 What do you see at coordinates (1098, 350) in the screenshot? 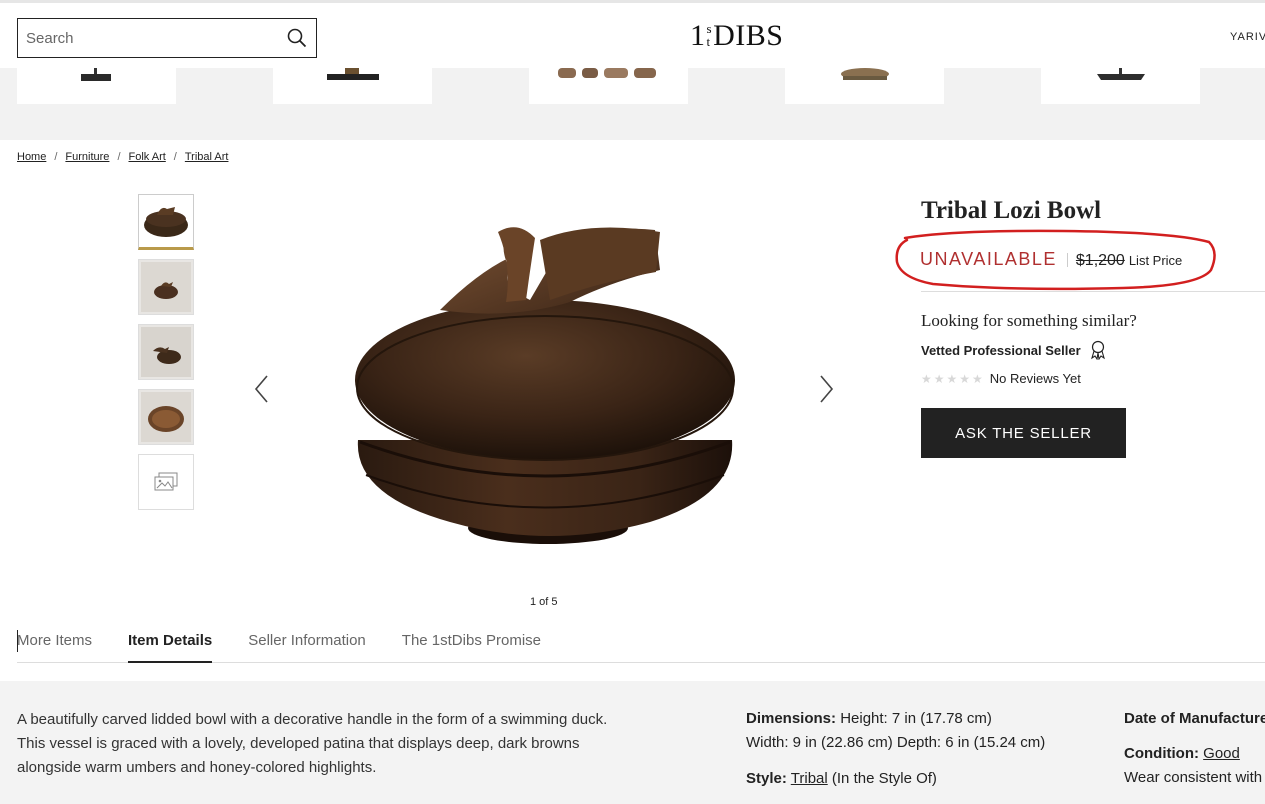
I see `award-ribbon-icon` at bounding box center [1098, 350].